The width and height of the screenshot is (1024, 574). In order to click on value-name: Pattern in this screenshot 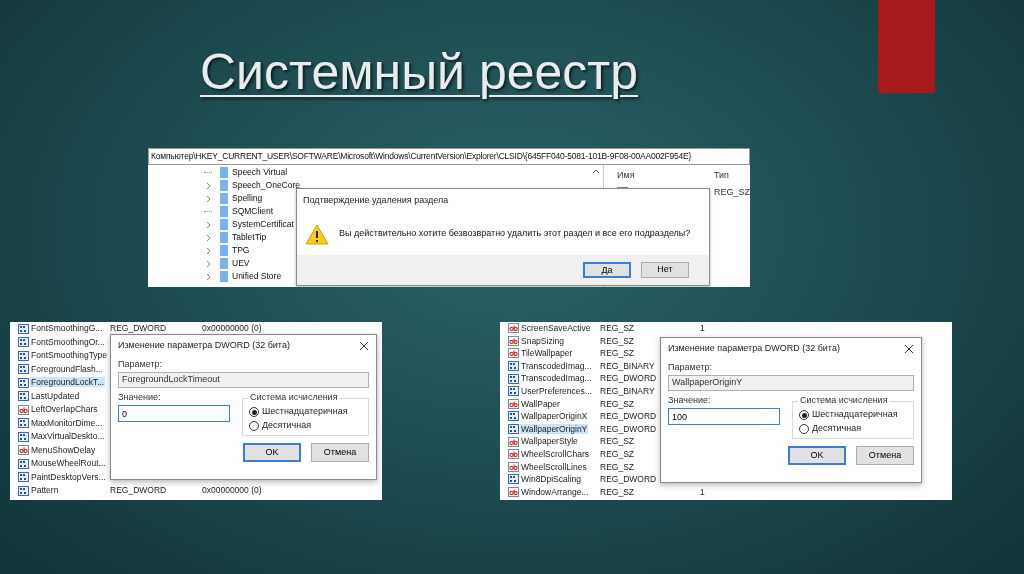, I will do `click(45, 490)`.